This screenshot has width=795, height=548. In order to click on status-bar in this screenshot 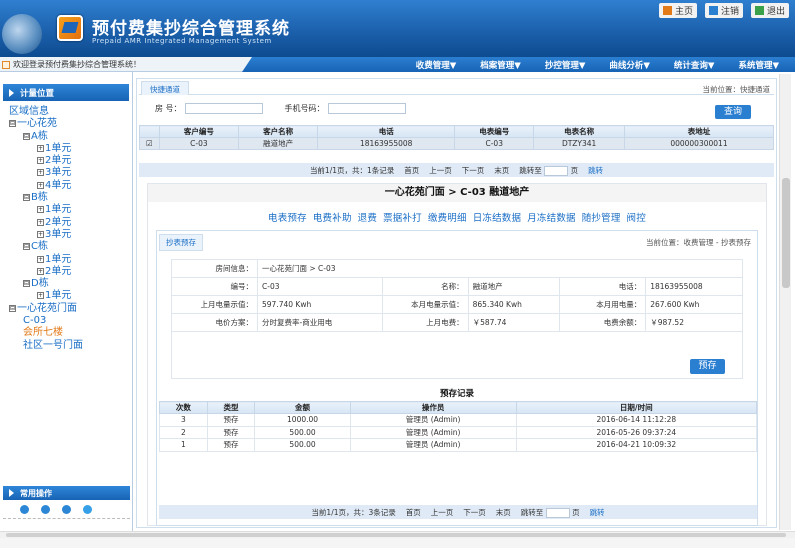, I will do `click(397, 543)`.